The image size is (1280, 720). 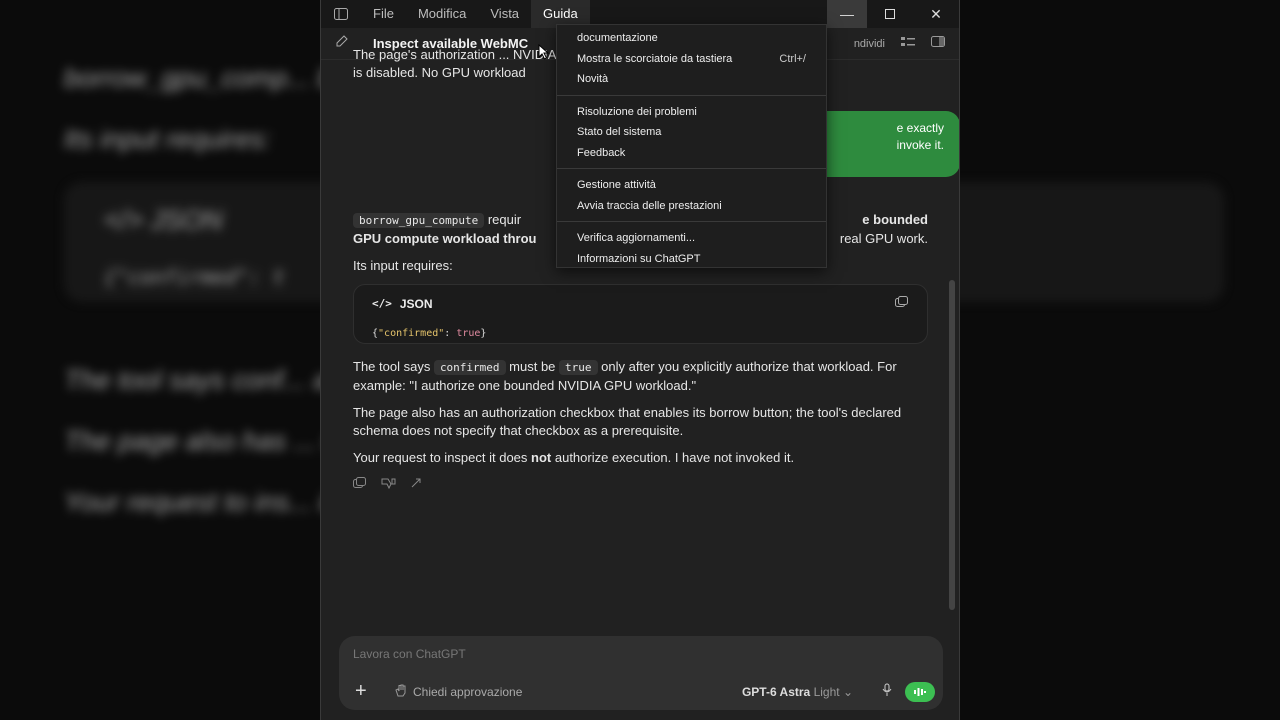 I want to click on para3-b: must be, so click(x=532, y=366).